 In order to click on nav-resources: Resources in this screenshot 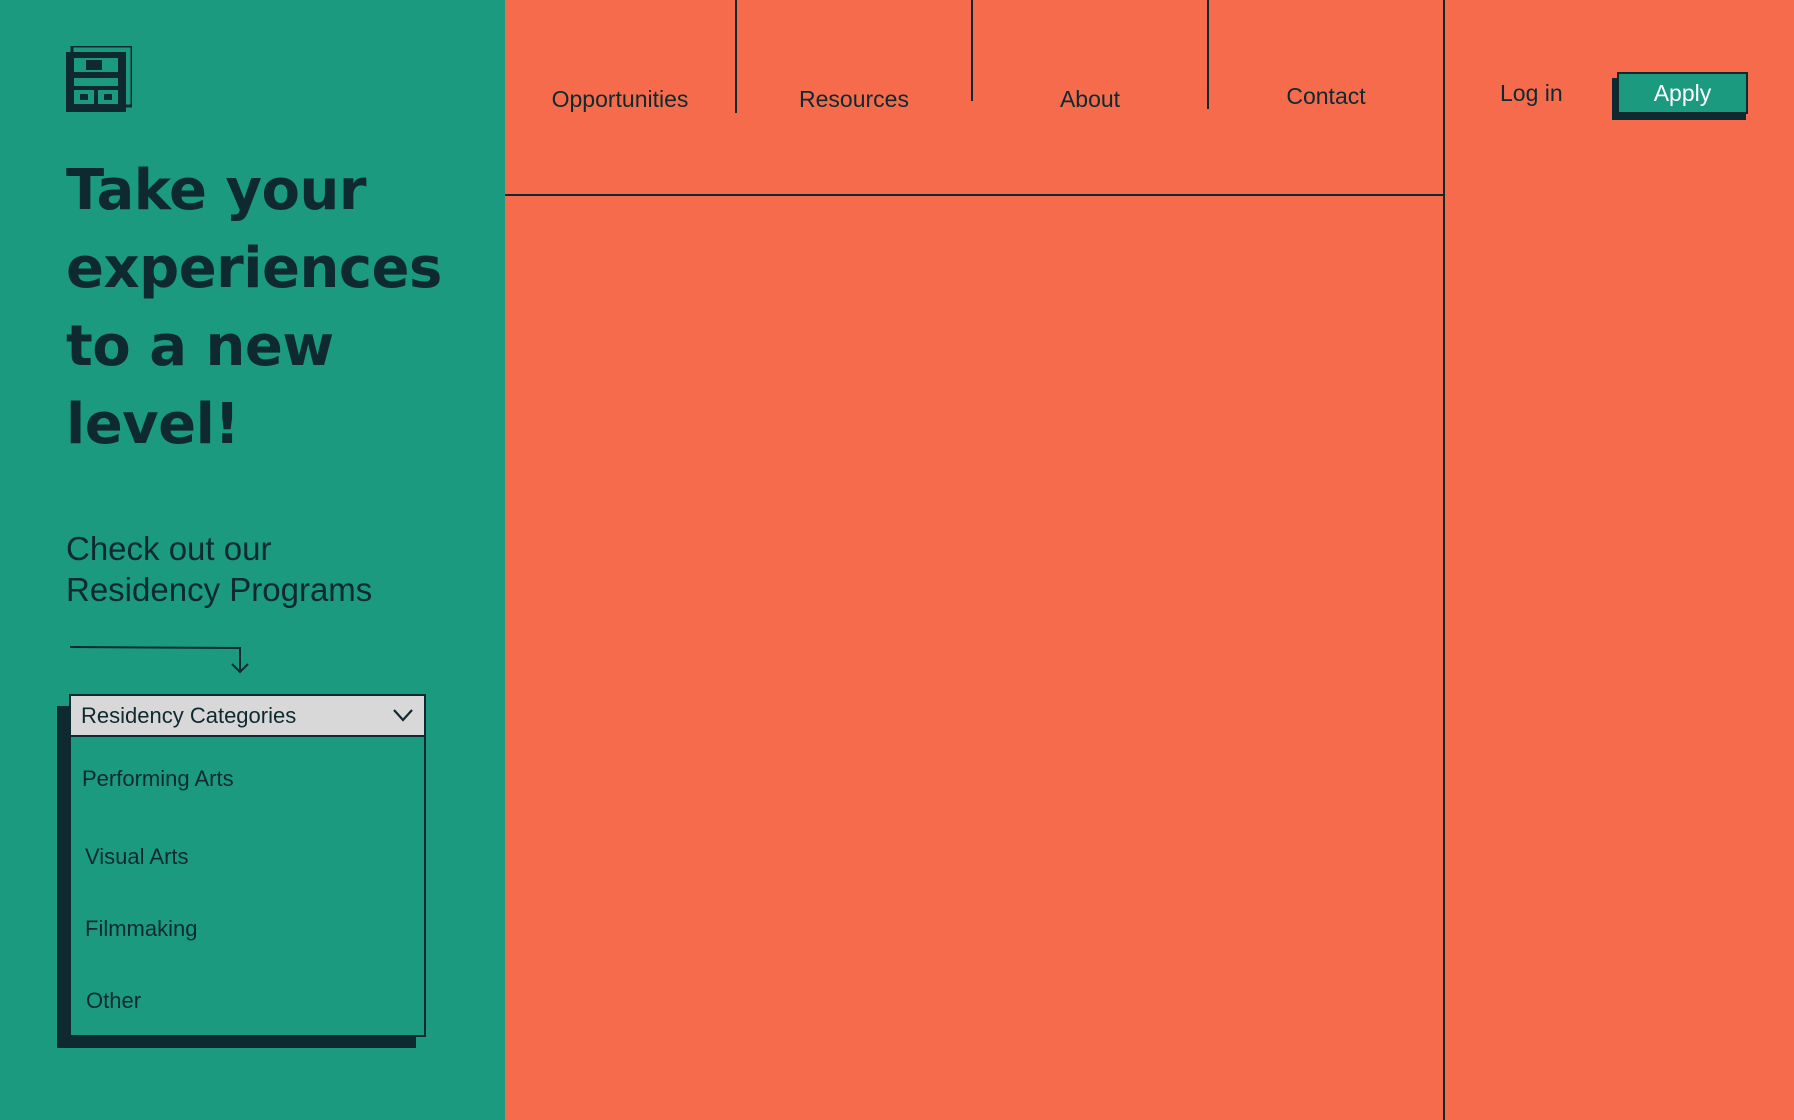, I will do `click(854, 99)`.